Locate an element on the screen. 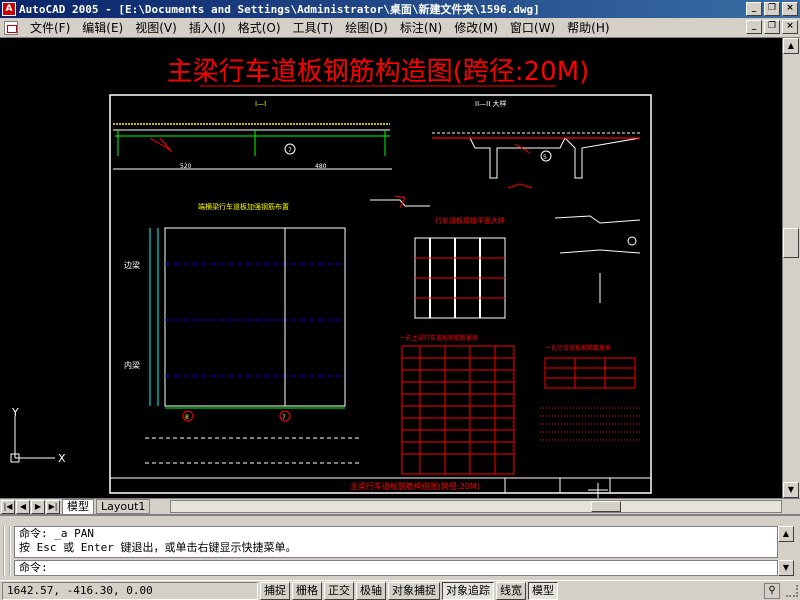  command-scroll-down: ▼ is located at coordinates (786, 568).